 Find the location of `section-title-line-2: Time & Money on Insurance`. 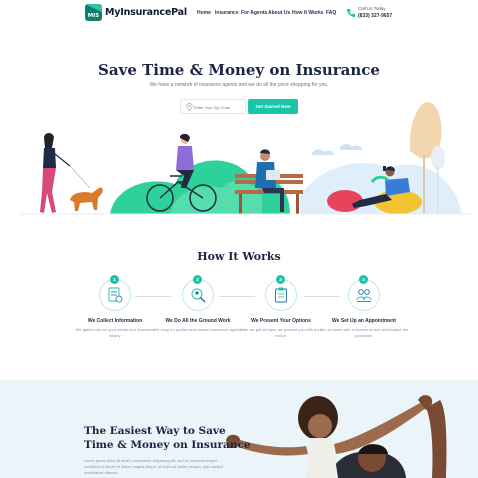

section-title-line-2: Time & Money on Insurance is located at coordinates (167, 445).